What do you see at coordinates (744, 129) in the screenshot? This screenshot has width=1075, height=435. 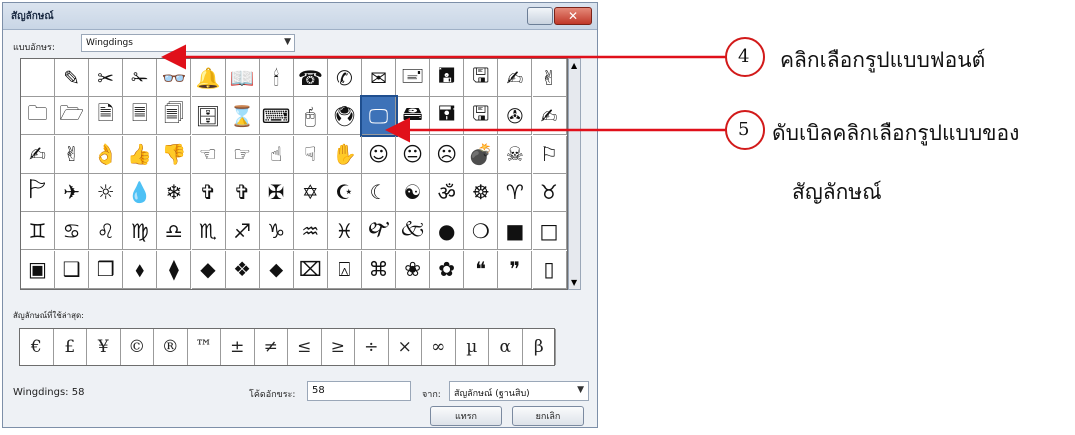 I see `step5-number: 5` at bounding box center [744, 129].